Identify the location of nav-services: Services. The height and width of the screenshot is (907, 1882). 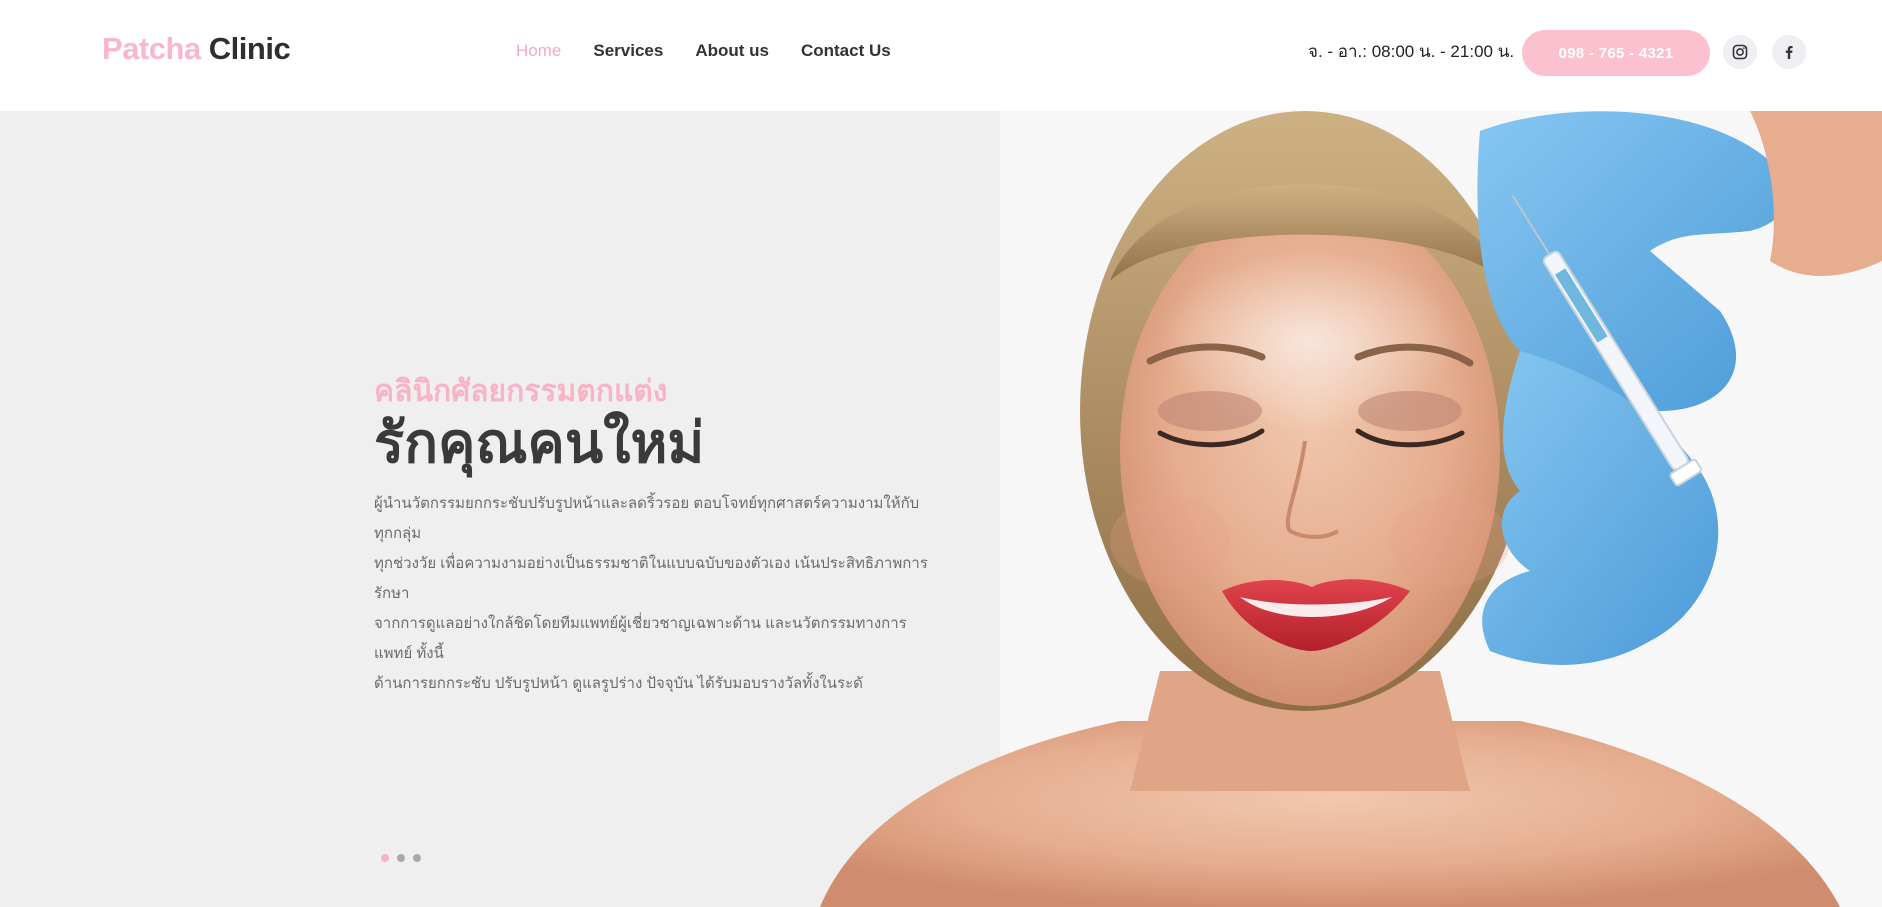
(628, 51).